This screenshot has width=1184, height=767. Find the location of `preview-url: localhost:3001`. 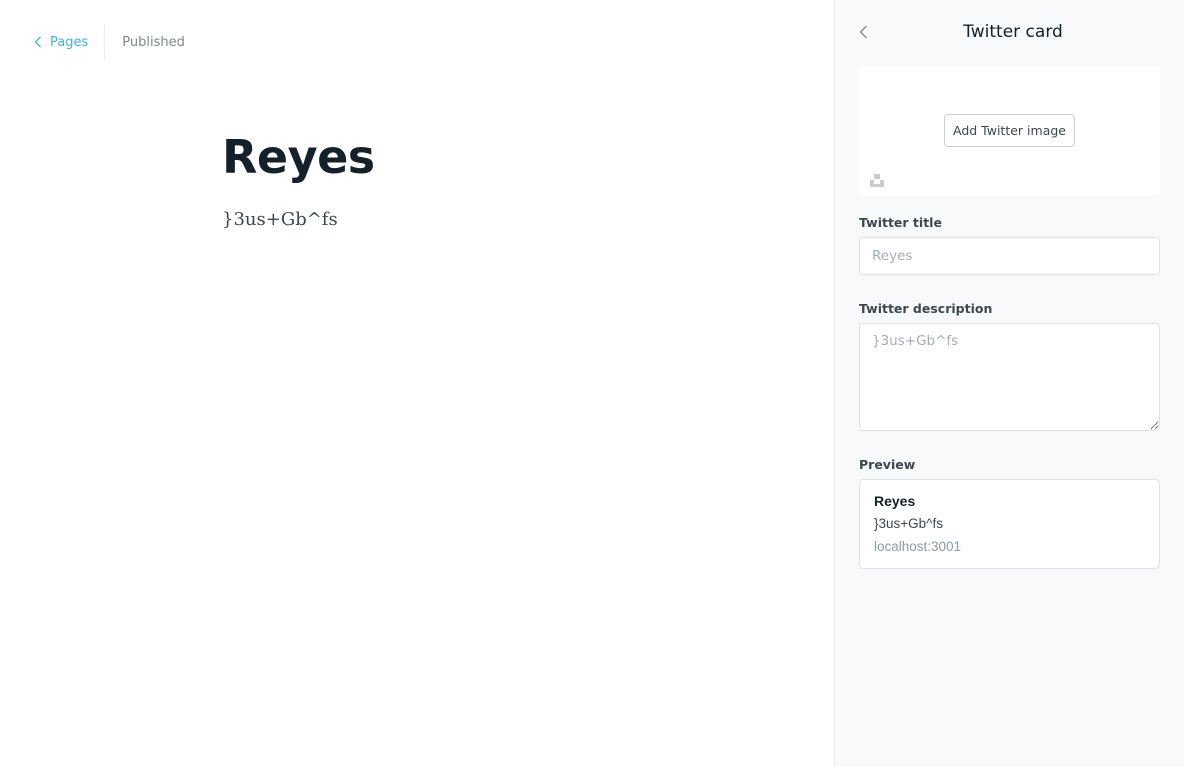

preview-url: localhost:3001 is located at coordinates (918, 546).